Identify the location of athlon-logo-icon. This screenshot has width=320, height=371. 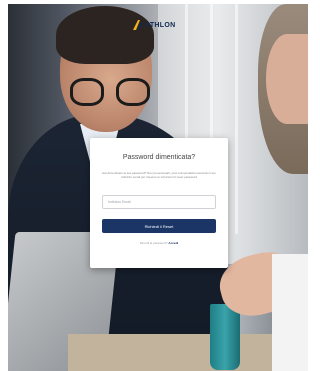
(138, 25).